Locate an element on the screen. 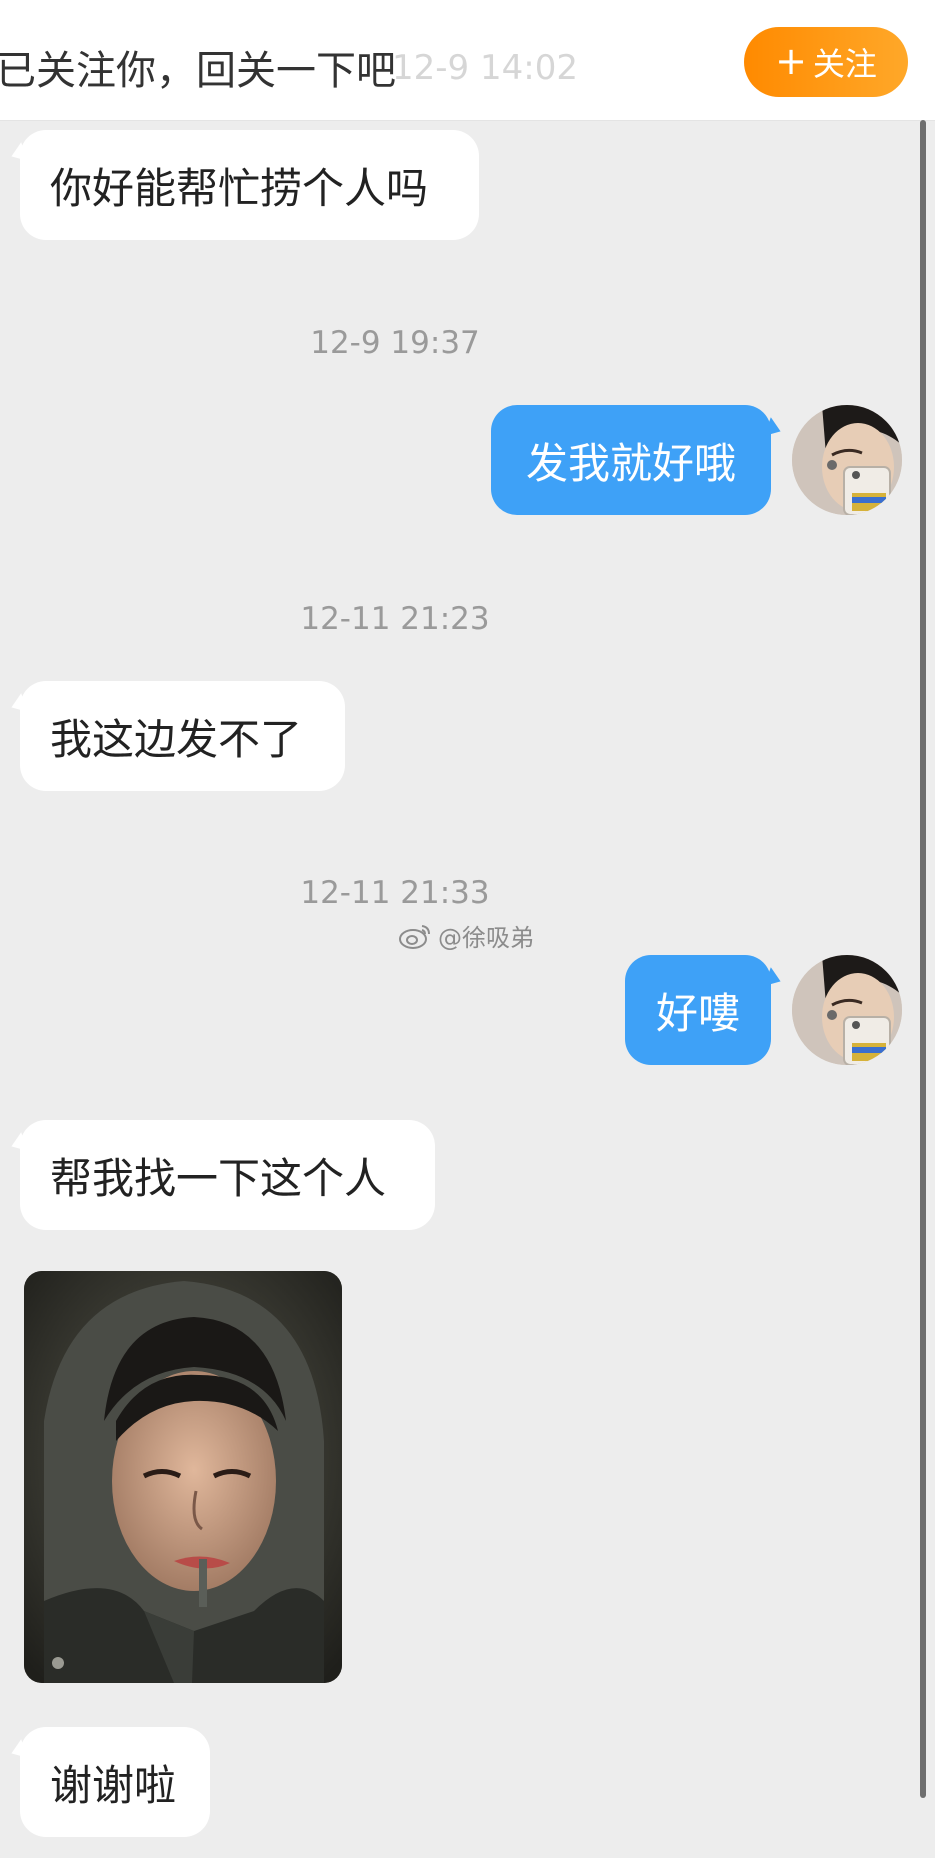 This screenshot has width=935, height=1858. message-text: 发我就好哦 is located at coordinates (630, 463).